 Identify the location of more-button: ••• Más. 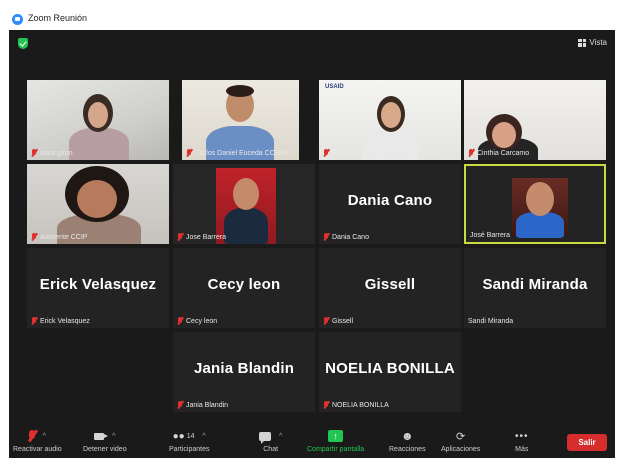
(522, 443).